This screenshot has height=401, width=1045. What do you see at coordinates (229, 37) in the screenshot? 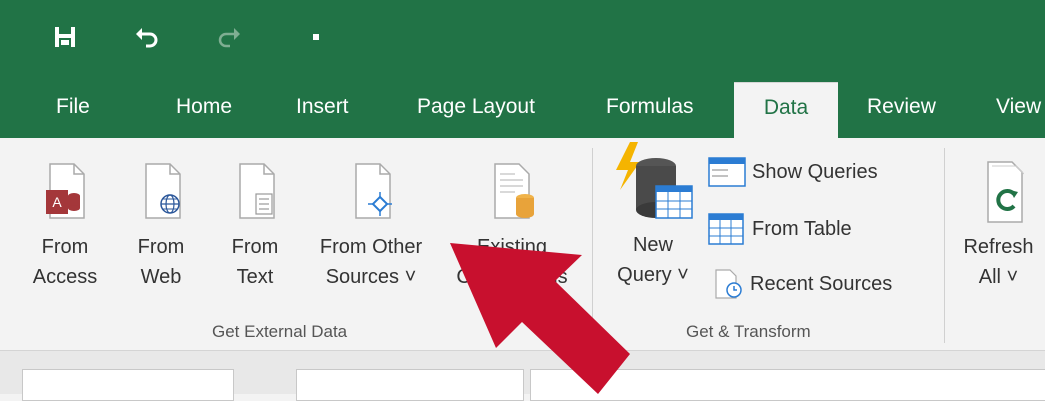
I see `redo-icon` at bounding box center [229, 37].